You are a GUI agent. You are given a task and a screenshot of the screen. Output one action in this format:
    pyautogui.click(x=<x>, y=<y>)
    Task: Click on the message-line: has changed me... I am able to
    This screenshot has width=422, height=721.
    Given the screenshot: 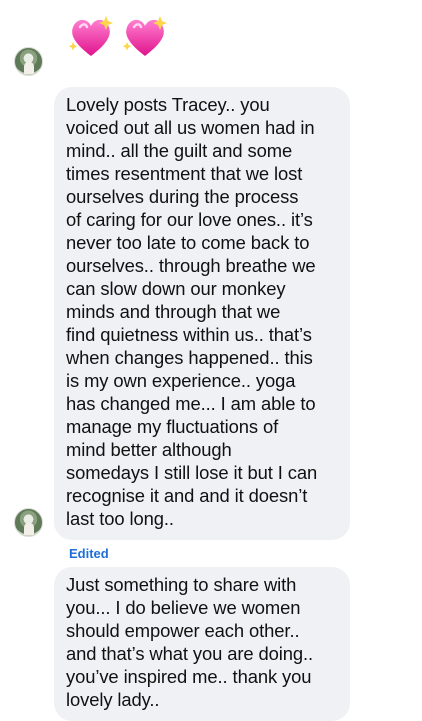 What is the action you would take?
    pyautogui.click(x=191, y=403)
    